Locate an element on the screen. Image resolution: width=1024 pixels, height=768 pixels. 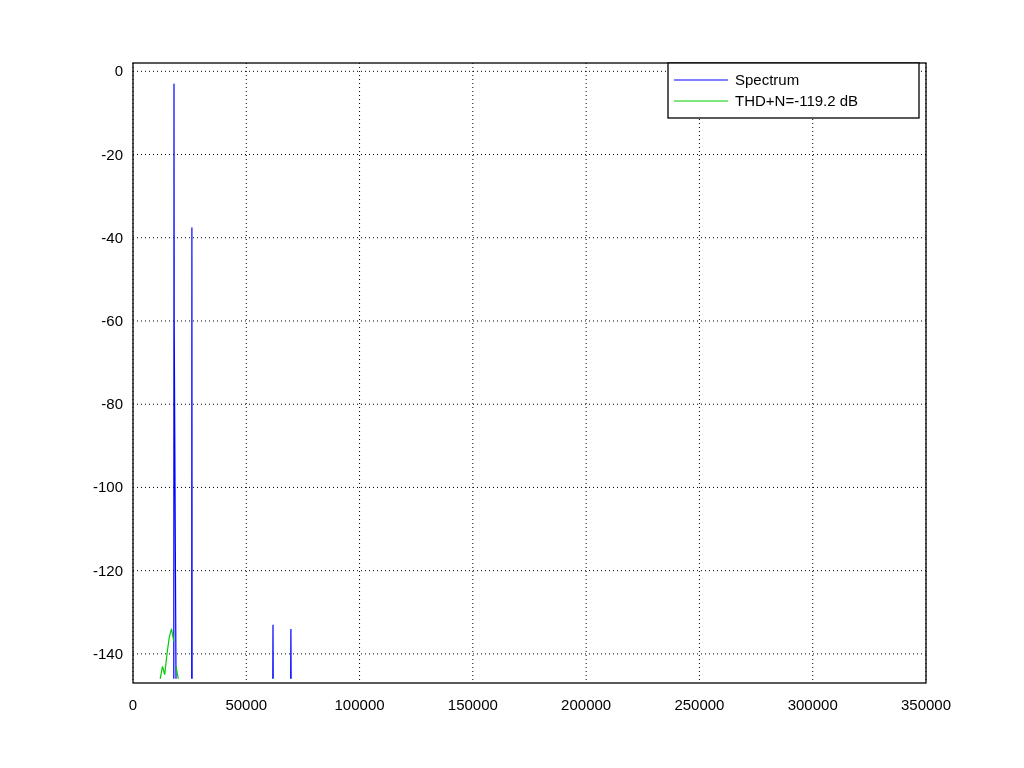
x-tick-label: 150000 is located at coordinates (472, 704).